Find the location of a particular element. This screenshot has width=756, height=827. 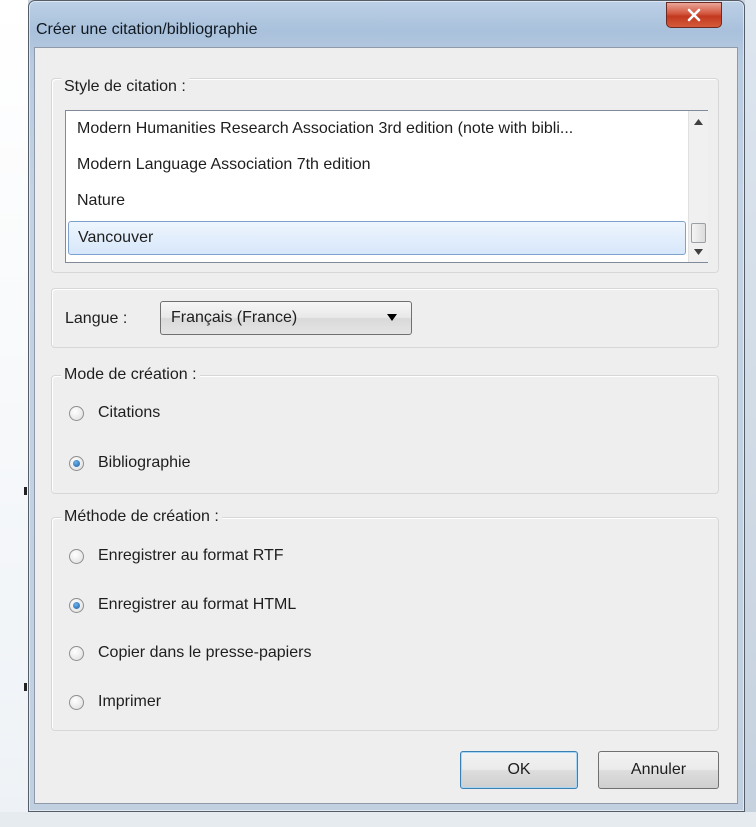

creation-mode-group is located at coordinates (385, 434).